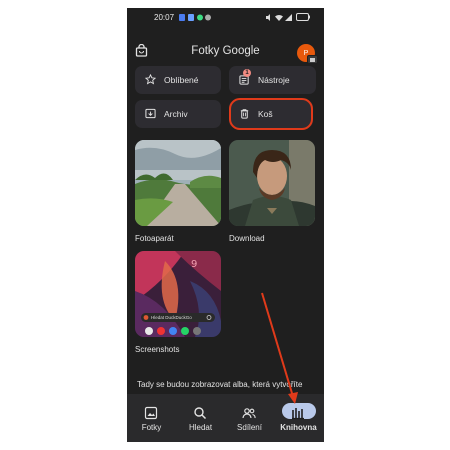 This screenshot has height=450, width=450. What do you see at coordinates (279, 348) in the screenshot?
I see `red-arrow-annotation` at bounding box center [279, 348].